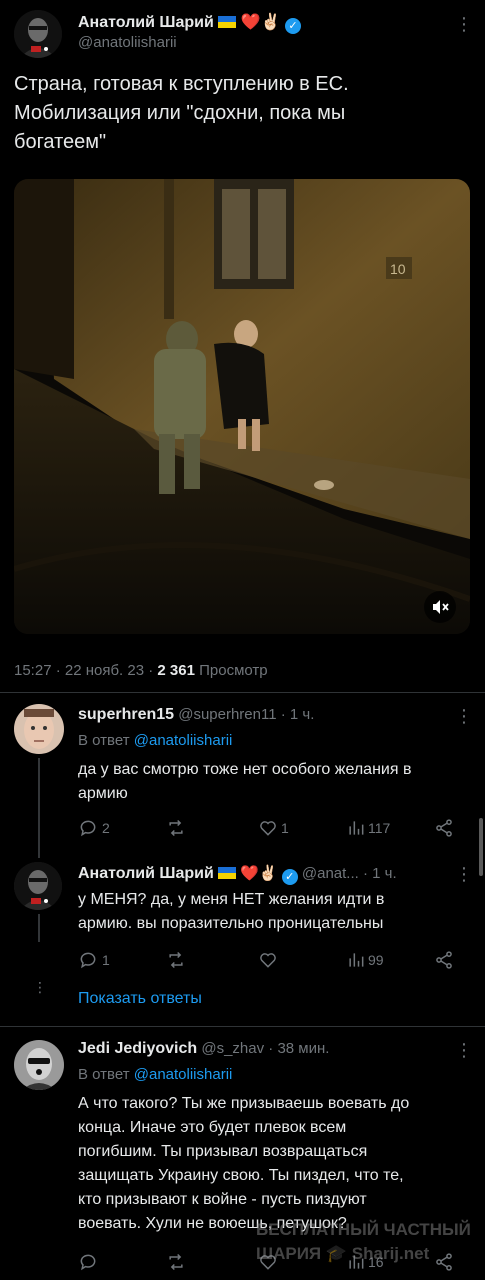  I want to click on like-count: 1, so click(285, 828).